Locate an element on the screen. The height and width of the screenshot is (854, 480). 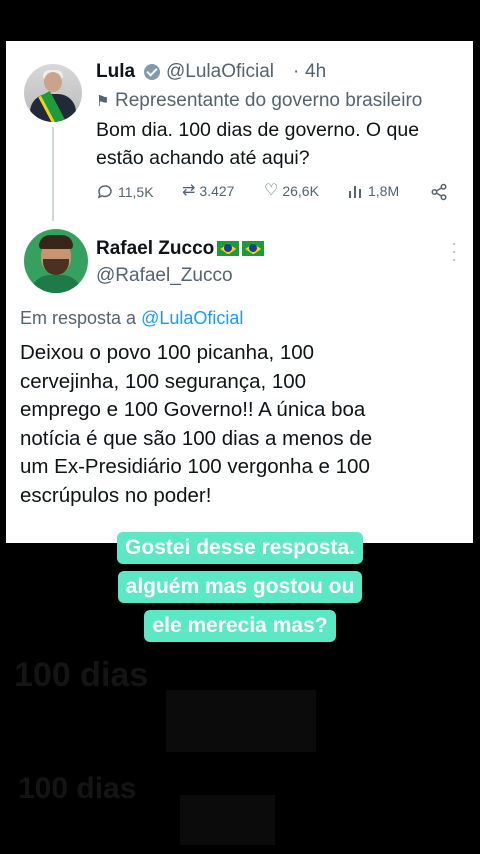
caption-line-2-wrap: alguém mas gostou ou is located at coordinates (240, 587).